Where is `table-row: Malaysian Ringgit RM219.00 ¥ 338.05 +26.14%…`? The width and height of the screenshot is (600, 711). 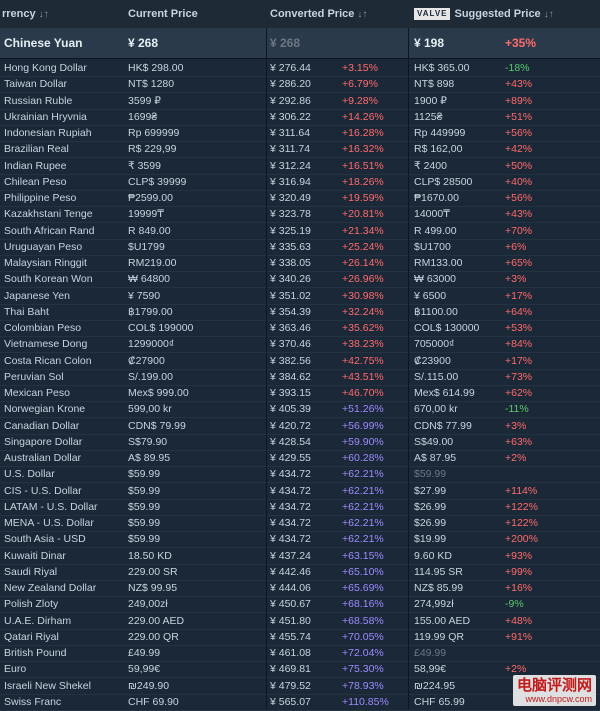 table-row: Malaysian Ringgit RM219.00 ¥ 338.05 +26.14%… is located at coordinates (300, 263).